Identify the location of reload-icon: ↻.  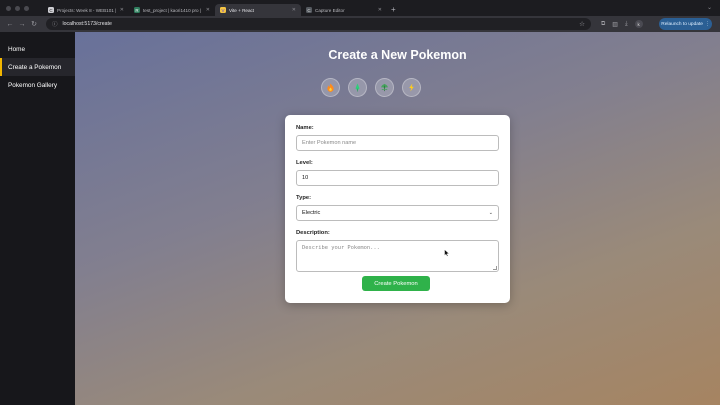
(34, 24).